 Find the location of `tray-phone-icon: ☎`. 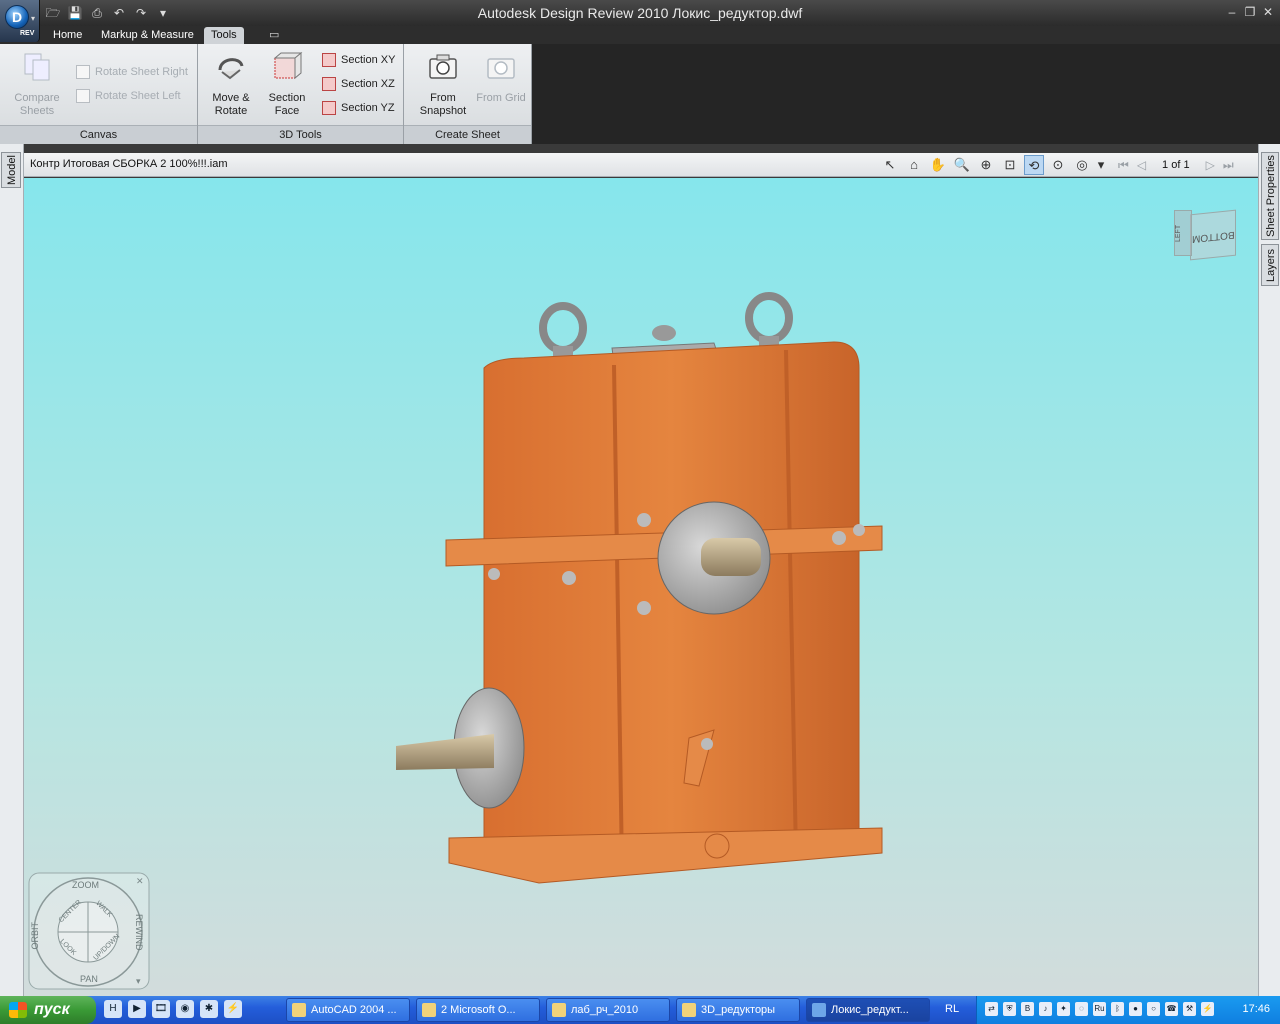

tray-phone-icon: ☎ is located at coordinates (1171, 1009).